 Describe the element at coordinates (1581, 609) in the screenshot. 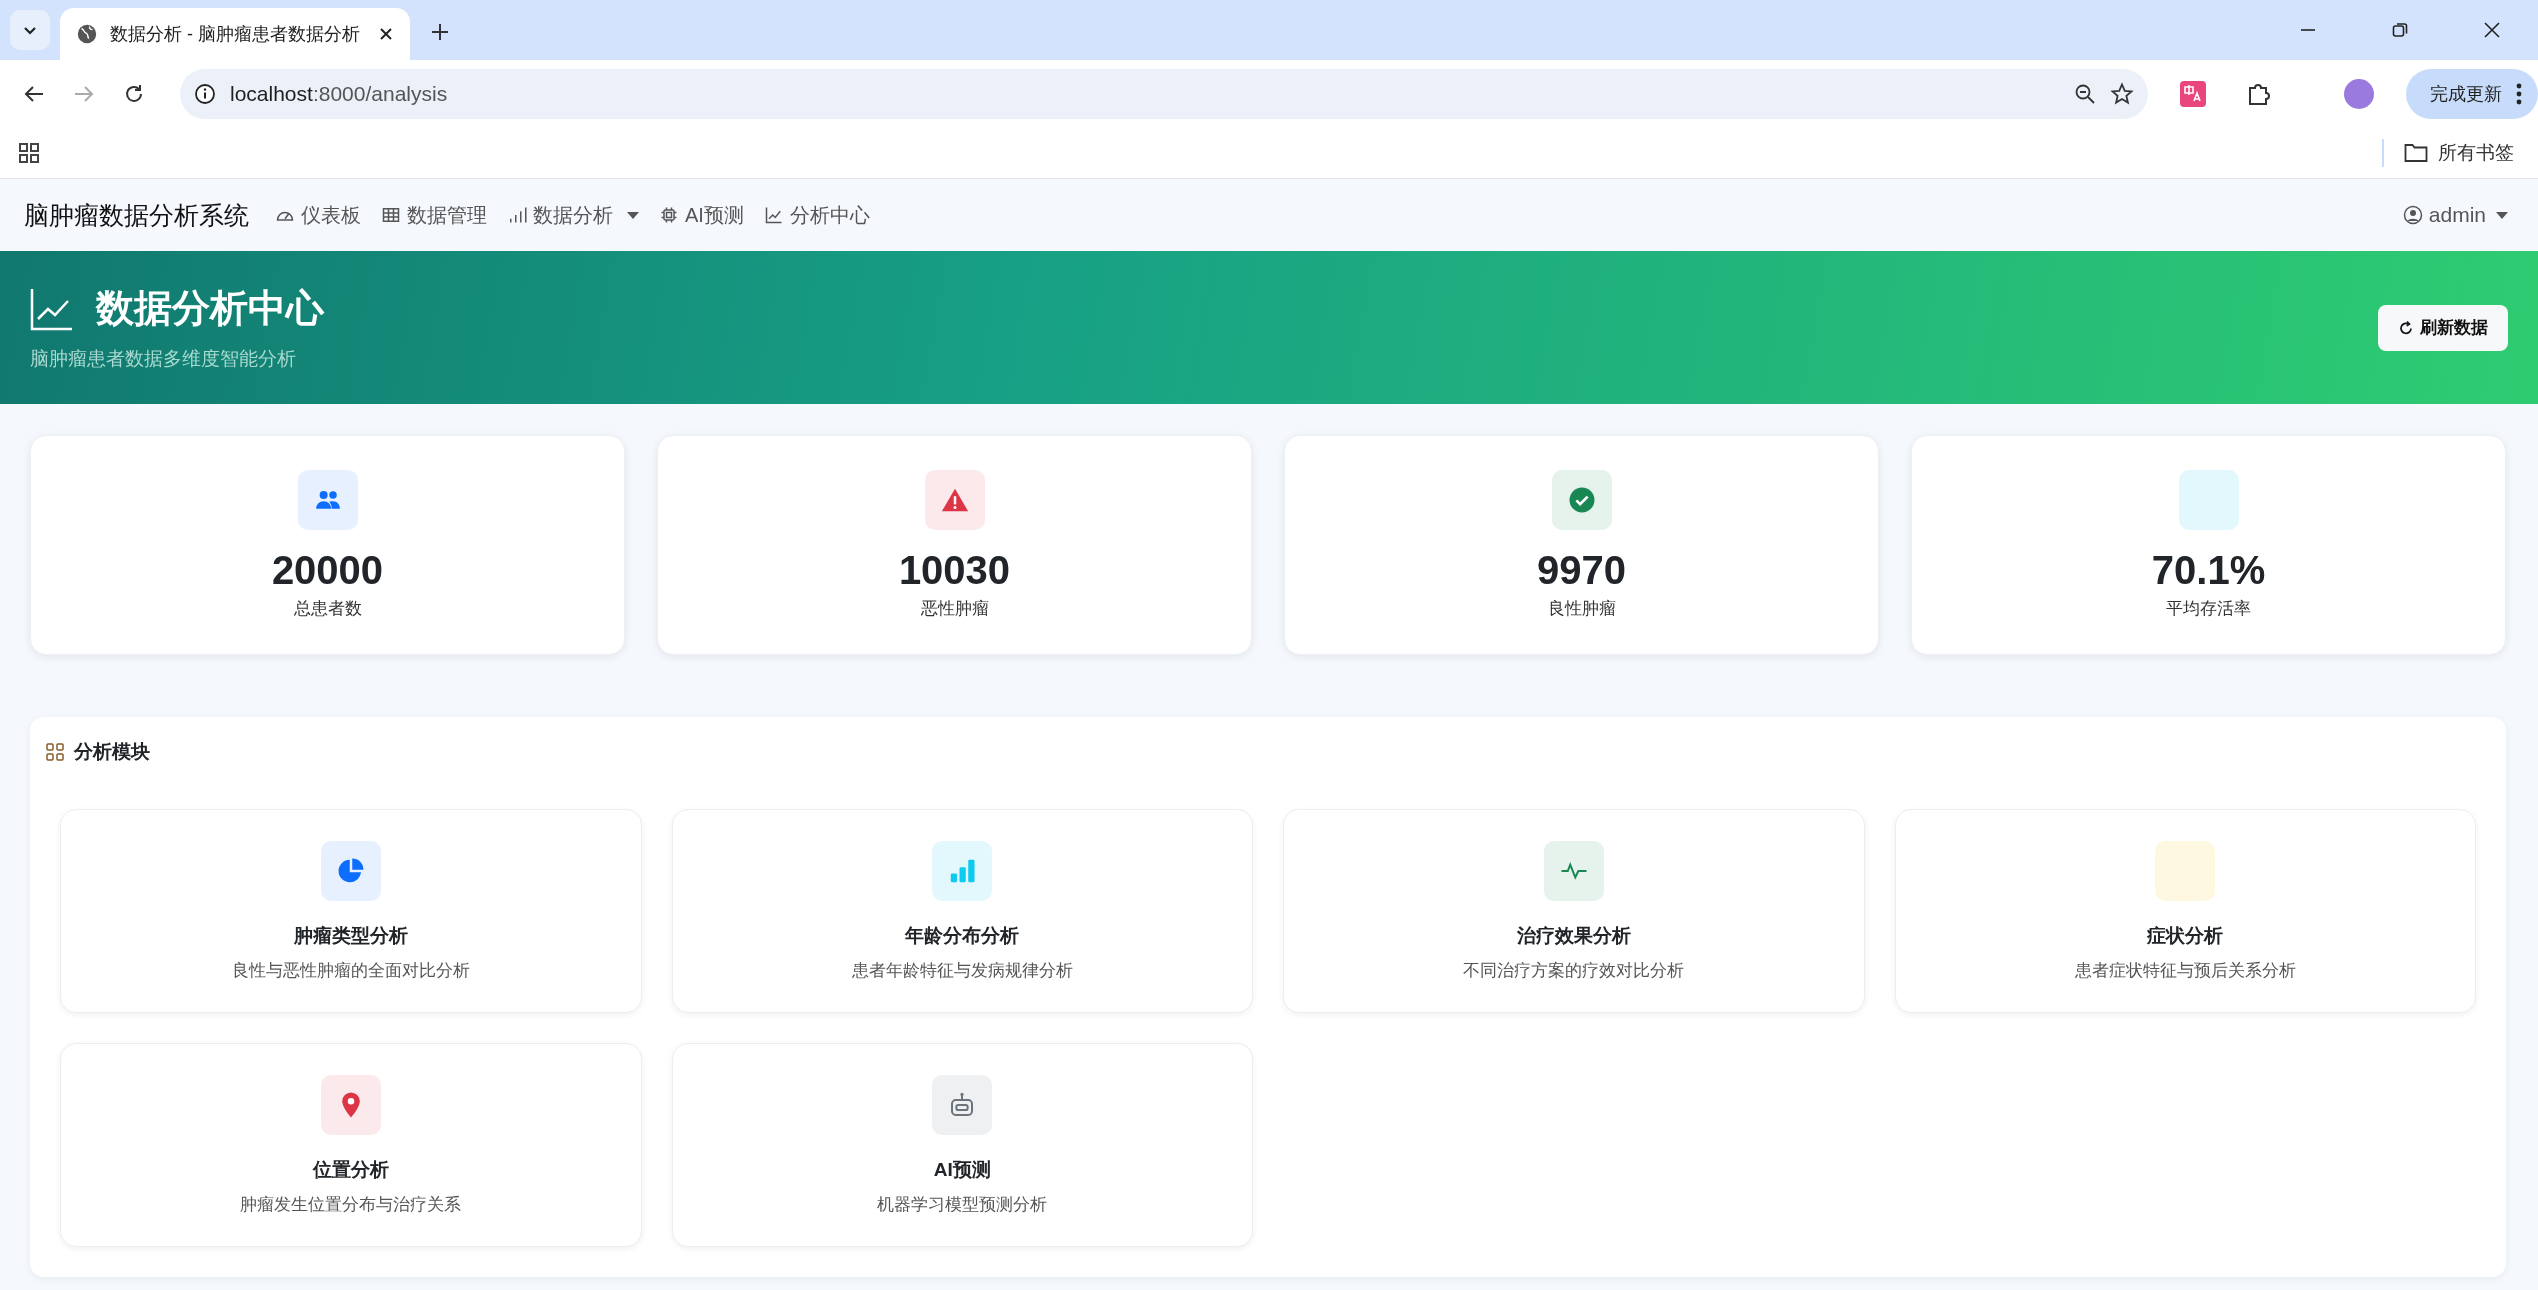

I see `stat-label: 良性肿瘤` at that location.